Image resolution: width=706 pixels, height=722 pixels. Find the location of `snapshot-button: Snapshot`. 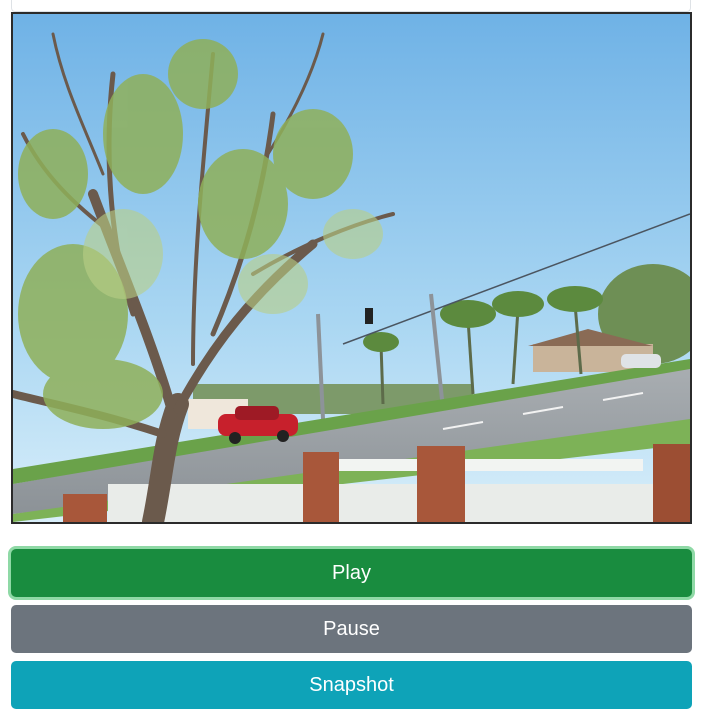

snapshot-button: Snapshot is located at coordinates (351, 685).